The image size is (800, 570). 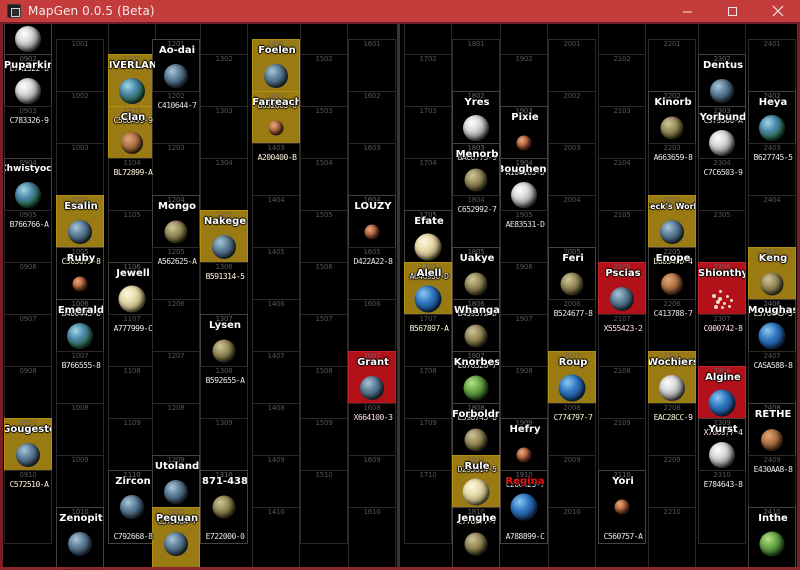 What do you see at coordinates (477, 258) in the screenshot?
I see `world-name: Uakye` at bounding box center [477, 258].